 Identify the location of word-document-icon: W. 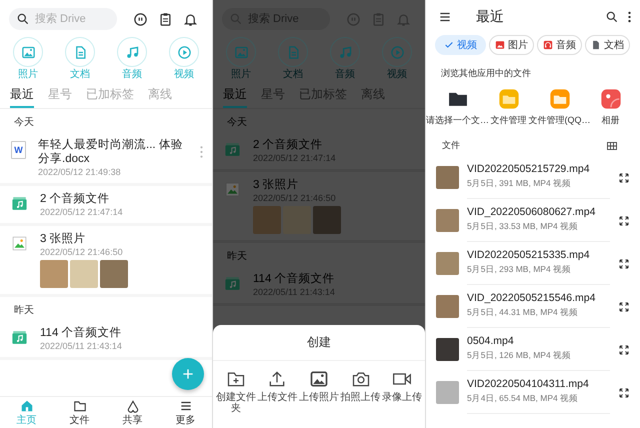
(18, 150).